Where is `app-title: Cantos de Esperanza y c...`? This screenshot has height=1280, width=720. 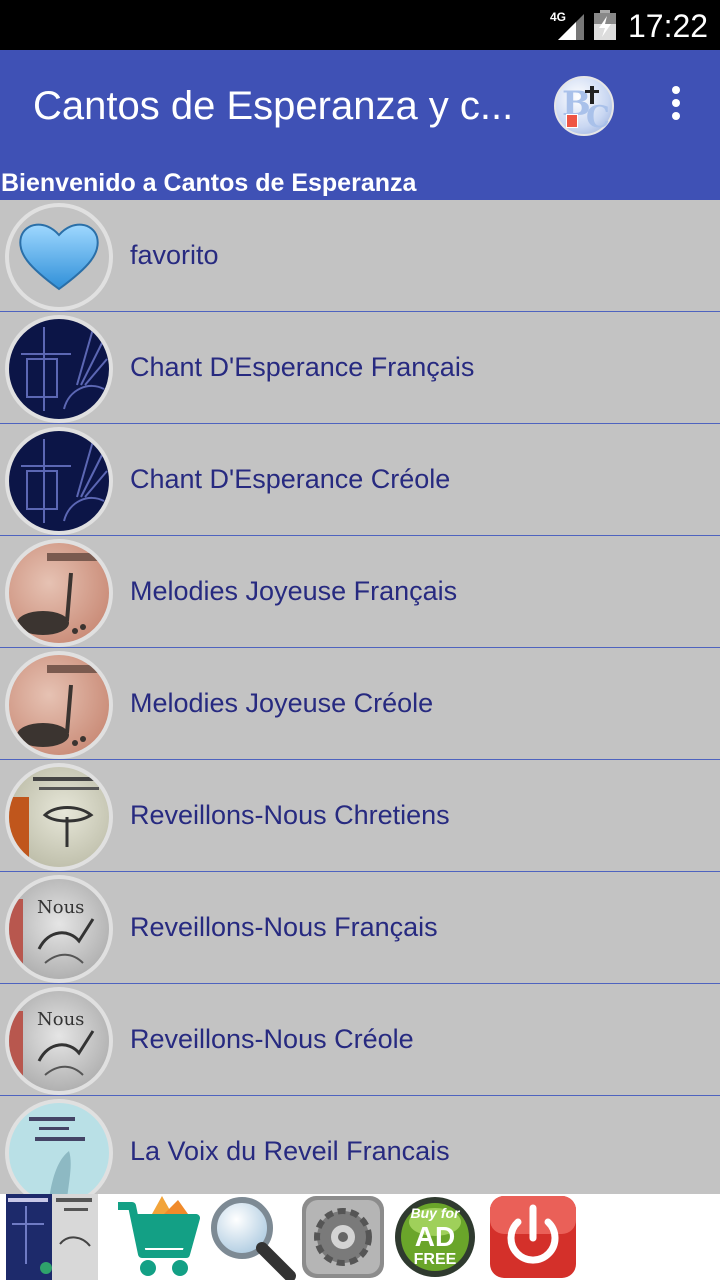 app-title: Cantos de Esperanza y c... is located at coordinates (273, 106).